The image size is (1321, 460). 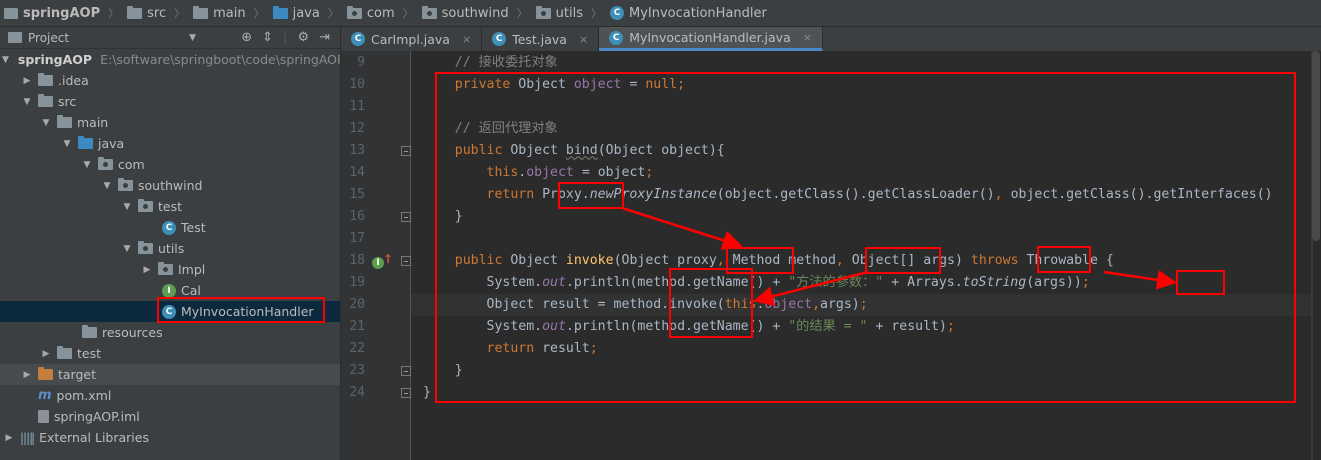 I want to click on tree-item-main: ▼ main, so click(x=170, y=122).